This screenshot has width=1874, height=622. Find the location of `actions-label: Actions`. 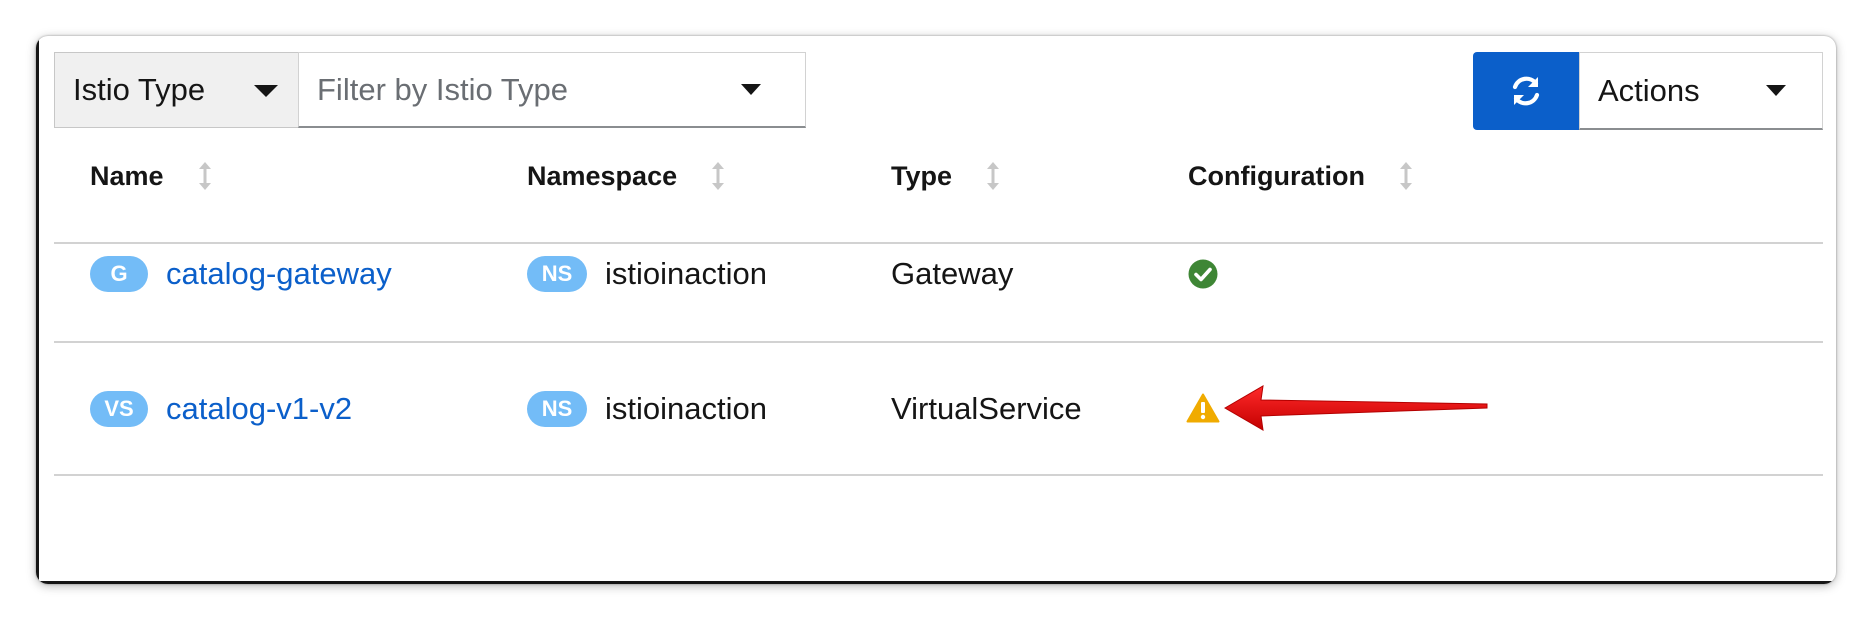

actions-label: Actions is located at coordinates (1649, 90).